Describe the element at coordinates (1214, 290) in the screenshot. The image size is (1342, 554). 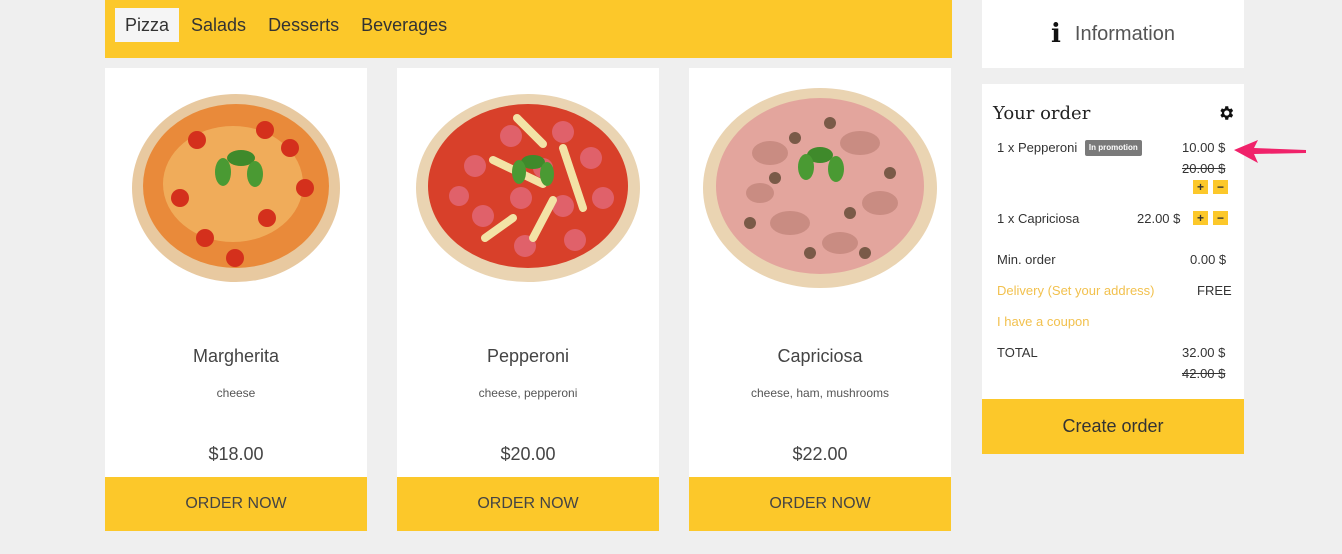
I see `delivery-value: FREE` at that location.